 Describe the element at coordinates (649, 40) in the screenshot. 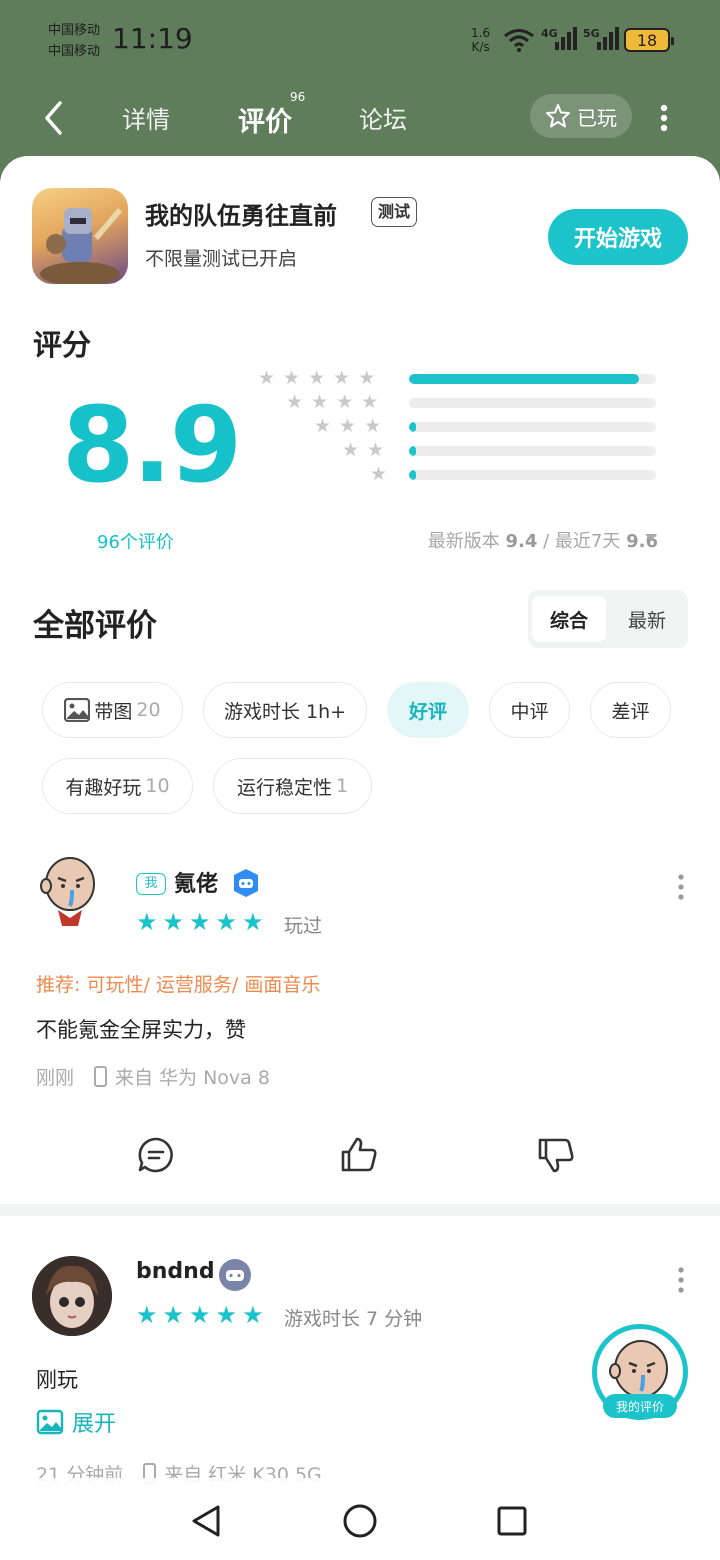

I see `battery-icon: 18` at that location.